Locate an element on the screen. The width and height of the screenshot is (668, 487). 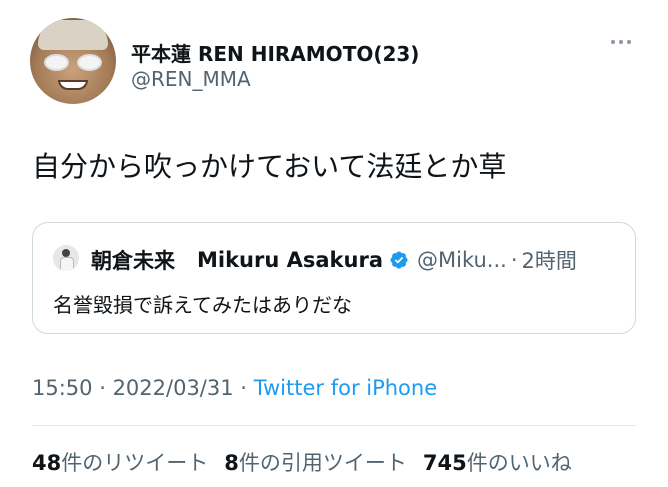
divider is located at coordinates (334, 425).